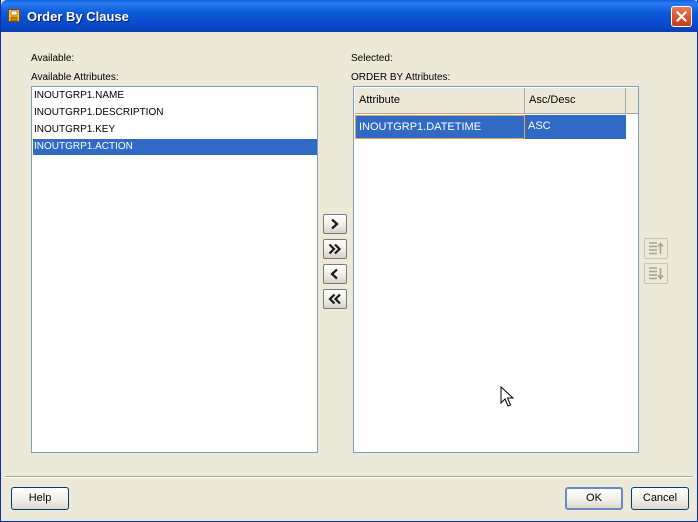 Image resolution: width=698 pixels, height=522 pixels. I want to click on app-icon, so click(14, 15).